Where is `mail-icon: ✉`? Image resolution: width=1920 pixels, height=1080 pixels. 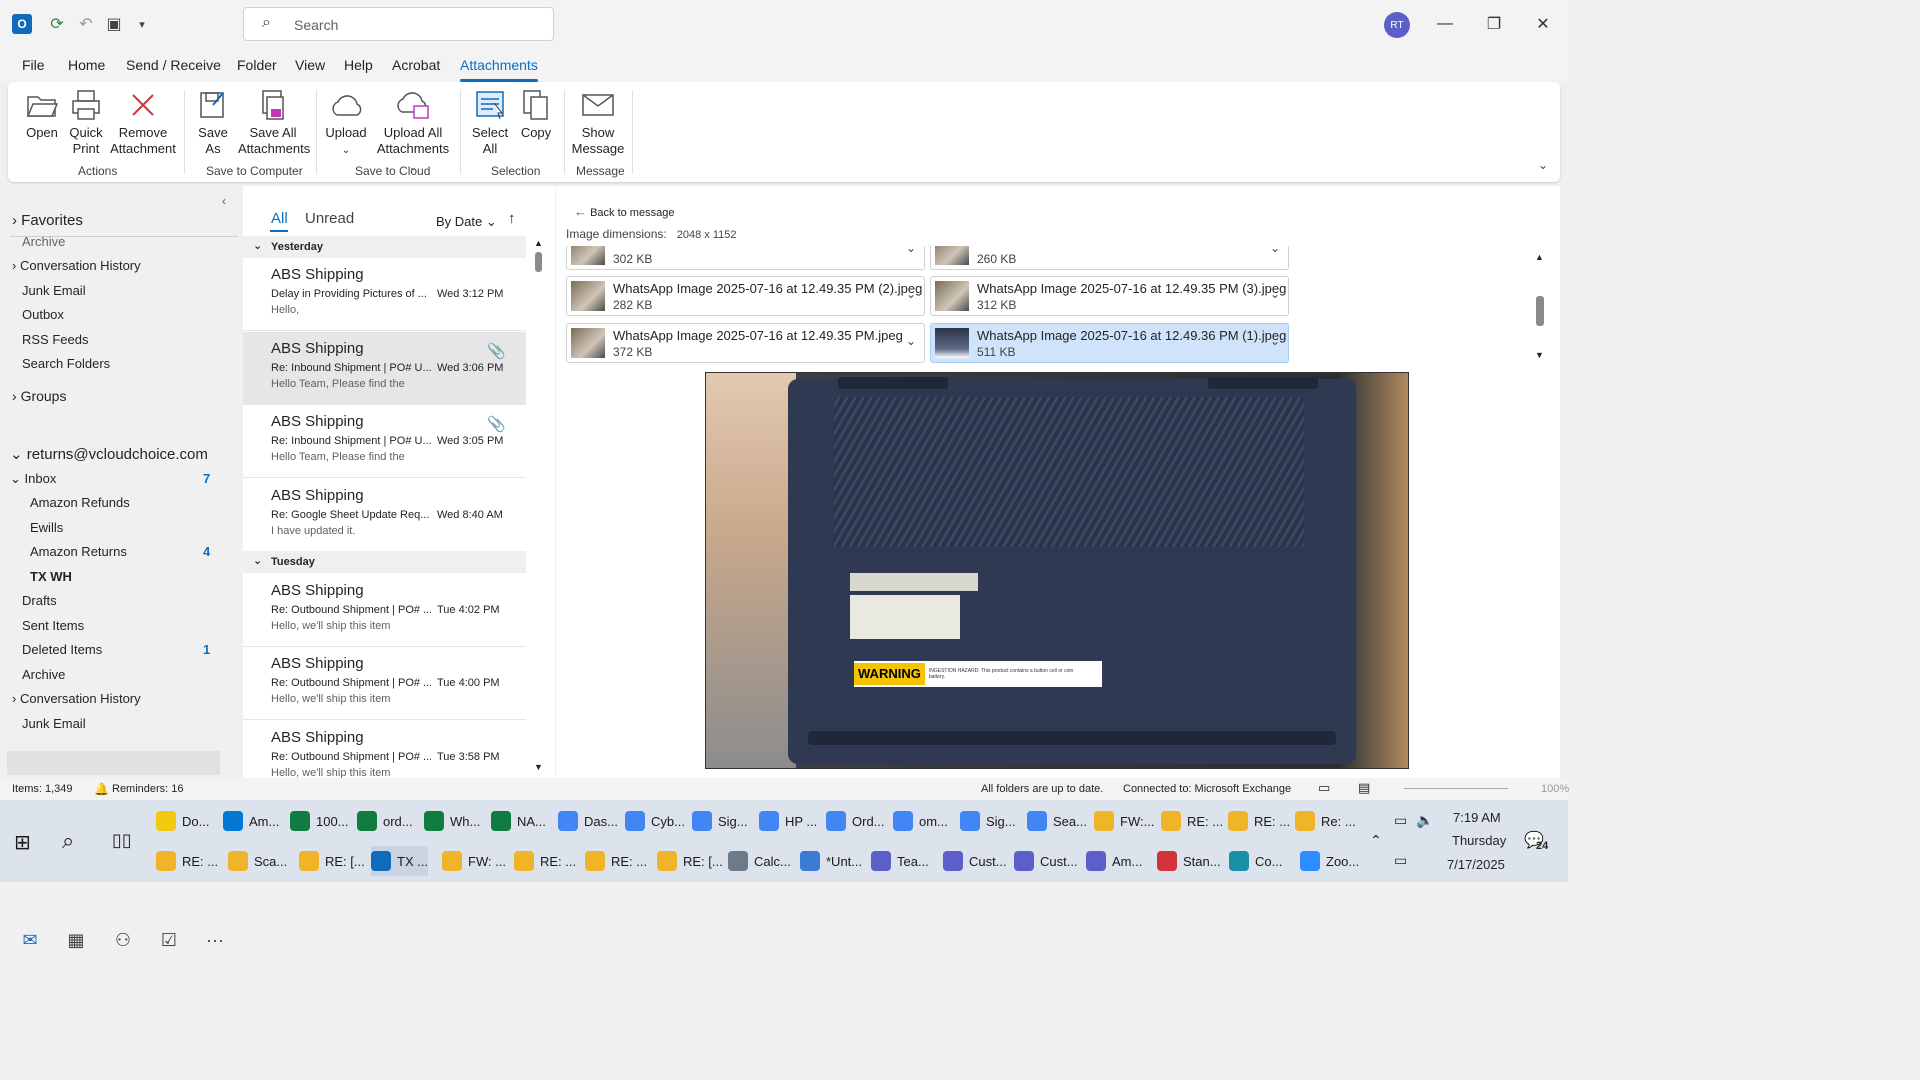 mail-icon: ✉ is located at coordinates (30, 941).